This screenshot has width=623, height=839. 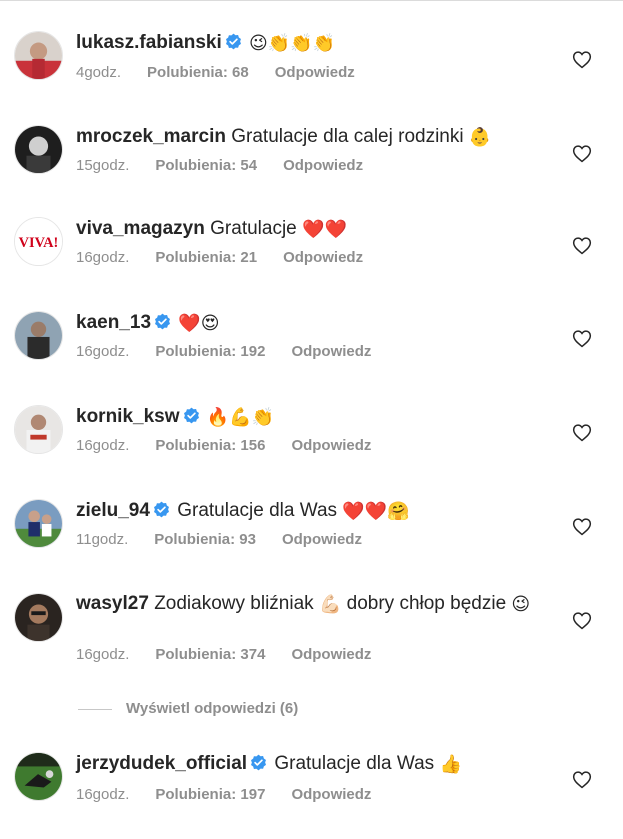 What do you see at coordinates (253, 228) in the screenshot?
I see `comment-text: Gratulacje` at bounding box center [253, 228].